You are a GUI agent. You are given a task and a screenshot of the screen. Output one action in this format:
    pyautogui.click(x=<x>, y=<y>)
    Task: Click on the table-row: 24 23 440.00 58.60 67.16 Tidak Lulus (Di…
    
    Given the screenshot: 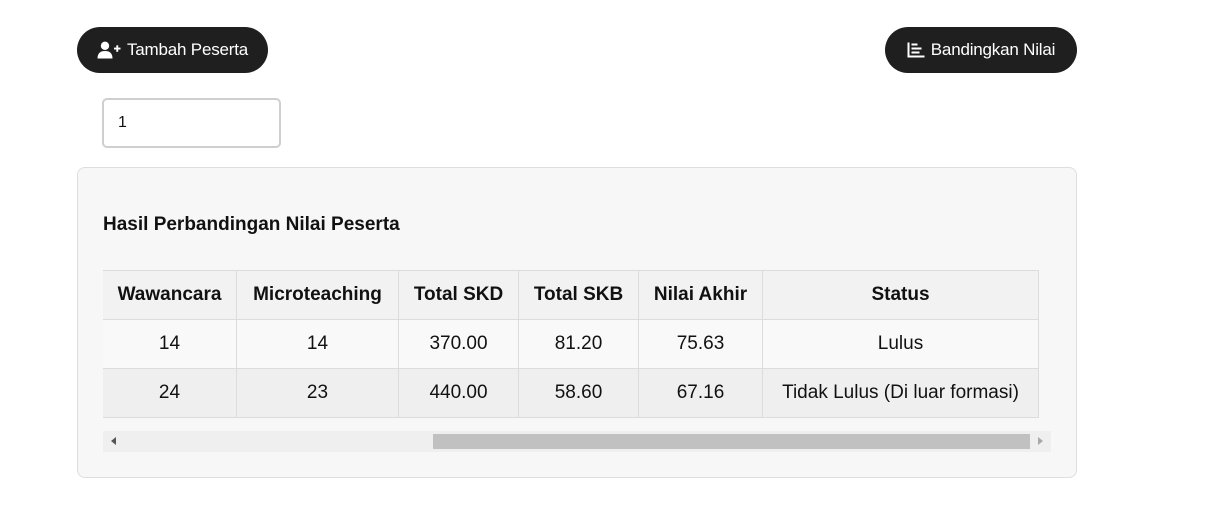 What is the action you would take?
    pyautogui.click(x=571, y=393)
    